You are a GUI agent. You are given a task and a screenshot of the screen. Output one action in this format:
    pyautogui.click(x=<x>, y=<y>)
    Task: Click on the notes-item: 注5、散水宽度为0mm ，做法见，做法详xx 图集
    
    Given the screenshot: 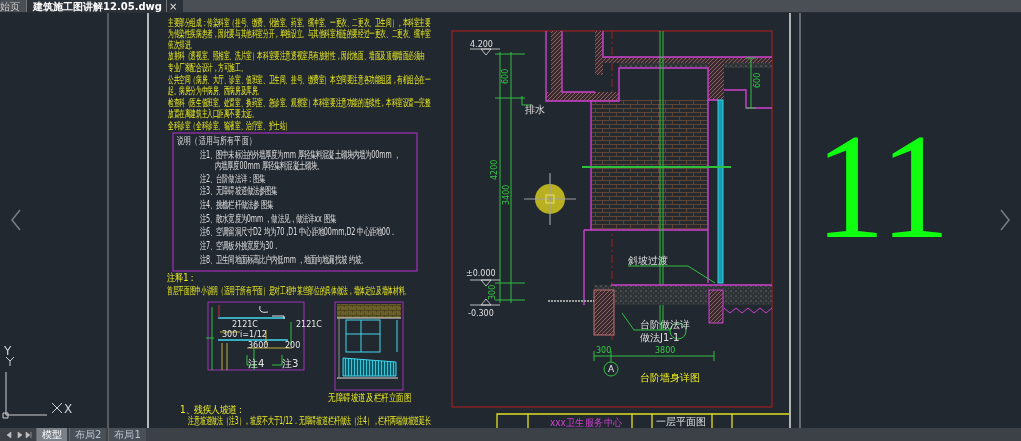 What is the action you would take?
    pyautogui.click(x=268, y=218)
    